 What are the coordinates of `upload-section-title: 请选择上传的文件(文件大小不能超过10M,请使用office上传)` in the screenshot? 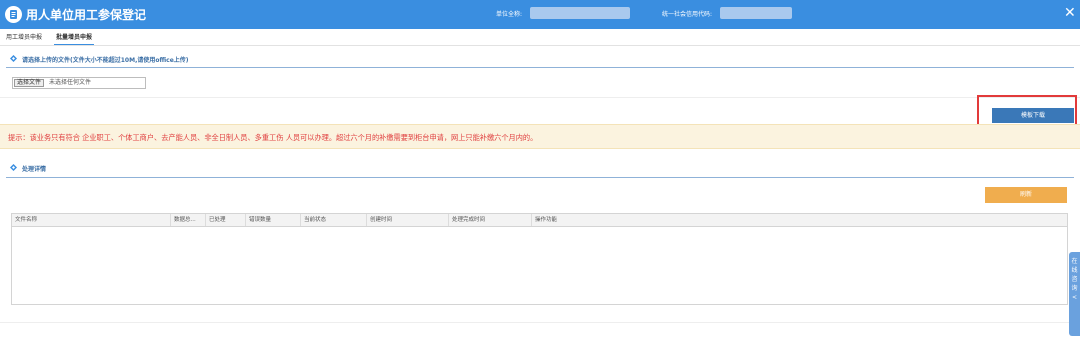 It's located at (105, 60).